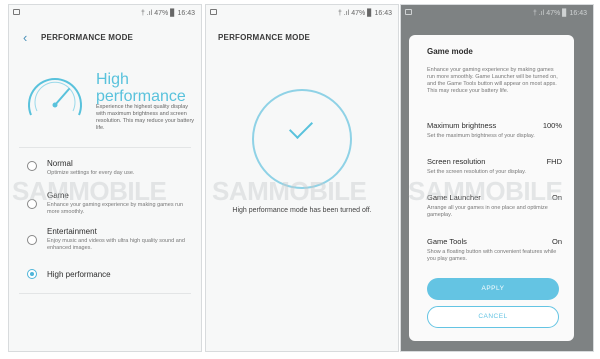 The height and width of the screenshot is (359, 600). I want to click on cancel-button: CANCEL, so click(493, 317).